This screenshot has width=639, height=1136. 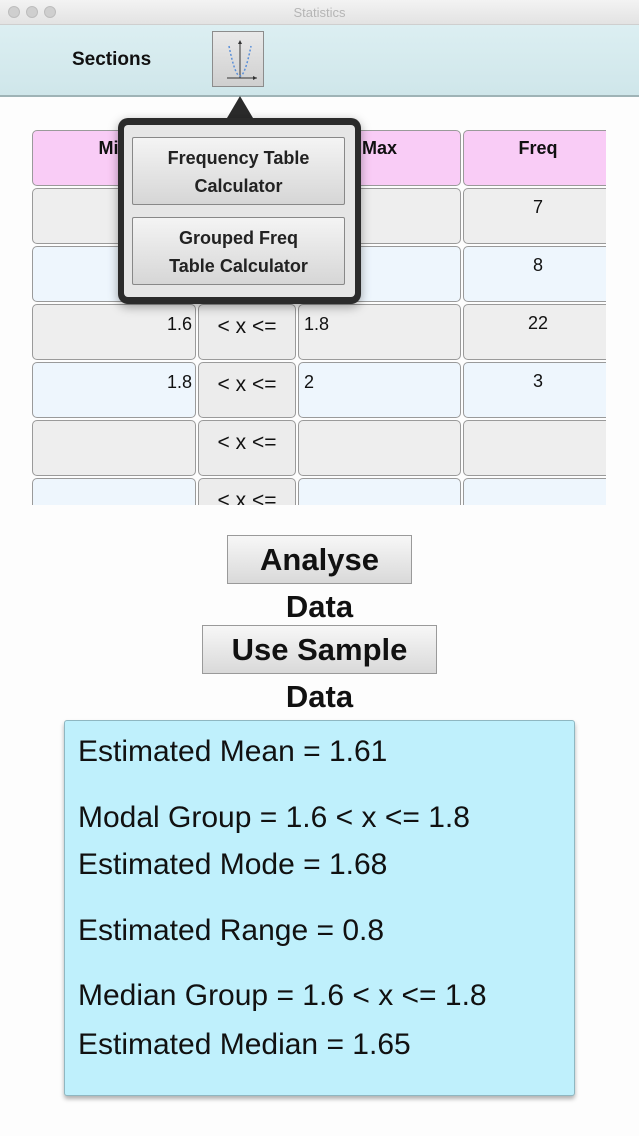 What do you see at coordinates (534, 158) in the screenshot?
I see `header-freq: Freq` at bounding box center [534, 158].